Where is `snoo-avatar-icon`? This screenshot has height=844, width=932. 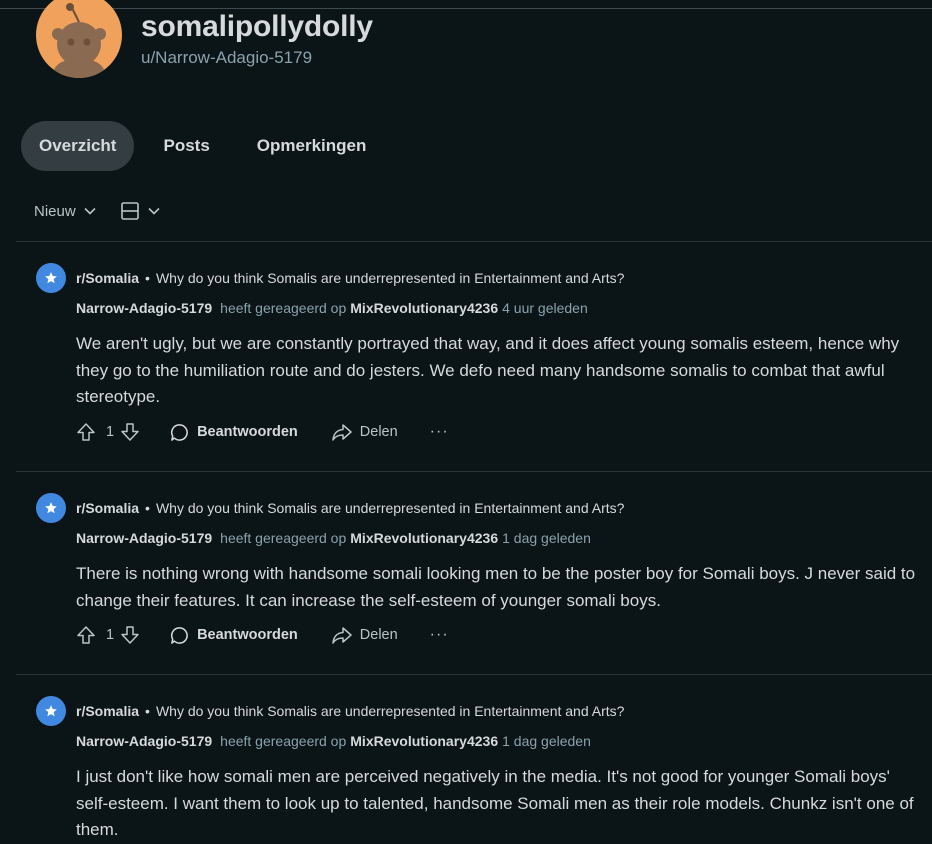 snoo-avatar-icon is located at coordinates (79, 40).